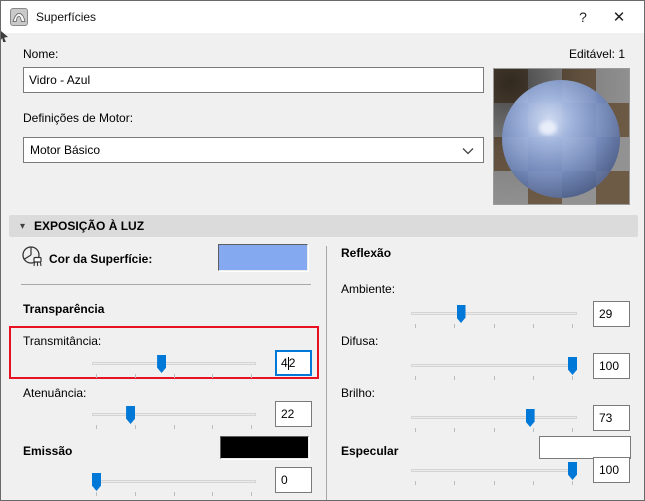 The image size is (645, 501). What do you see at coordinates (366, 253) in the screenshot?
I see `reflection-title: Reflexão` at bounding box center [366, 253].